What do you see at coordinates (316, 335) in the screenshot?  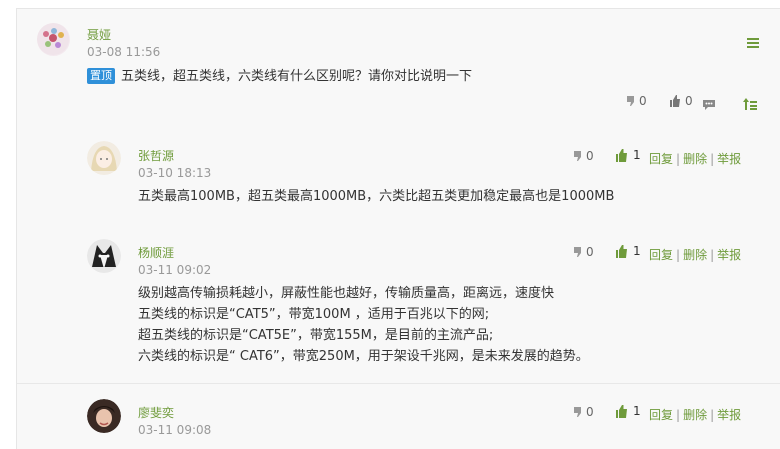 I see `reply-text-line: 超五类线的标识是“CAT5E”，带宽155M，是目前的主流产品;` at bounding box center [316, 335].